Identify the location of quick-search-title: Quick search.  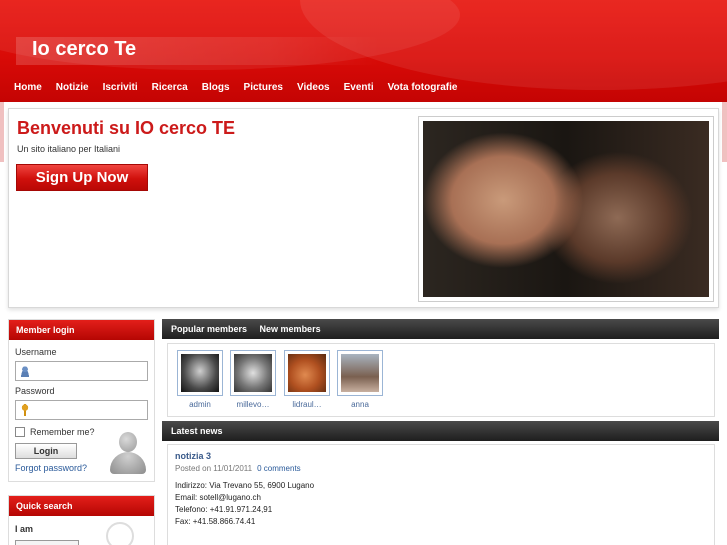
(81, 506).